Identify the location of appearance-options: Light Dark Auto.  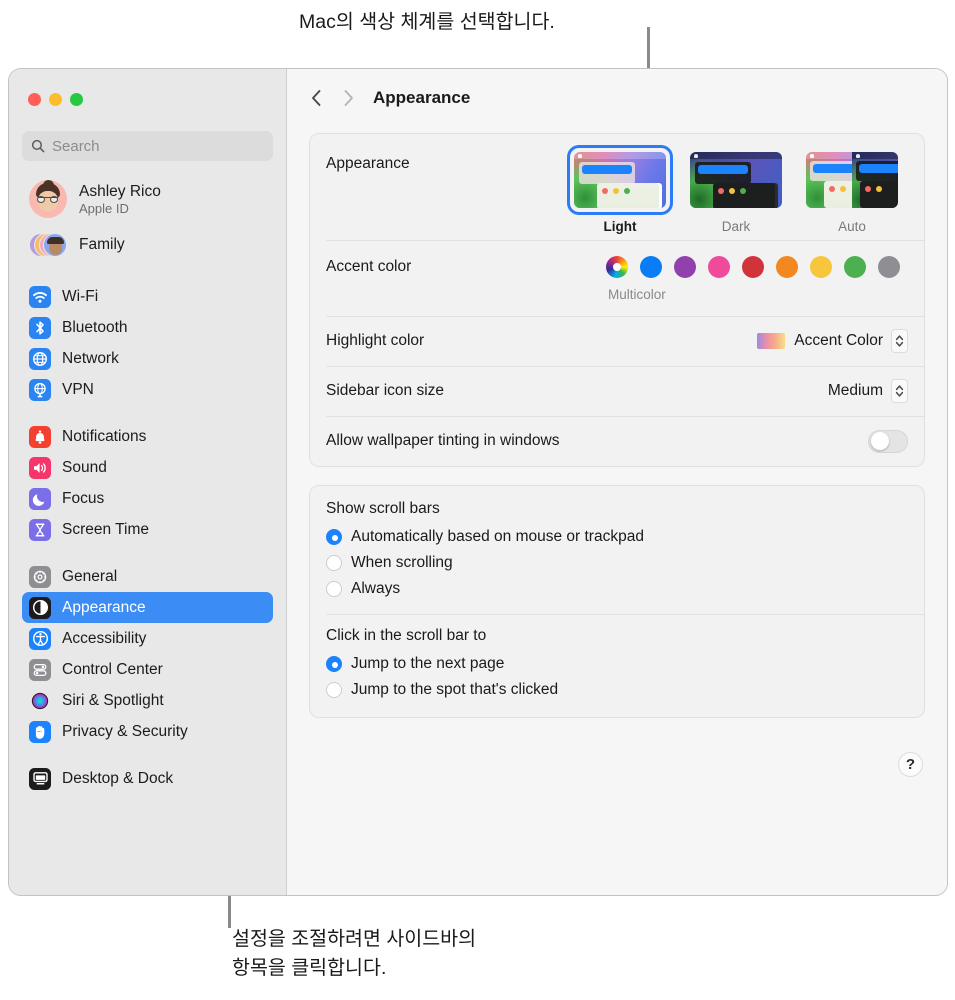
(738, 191).